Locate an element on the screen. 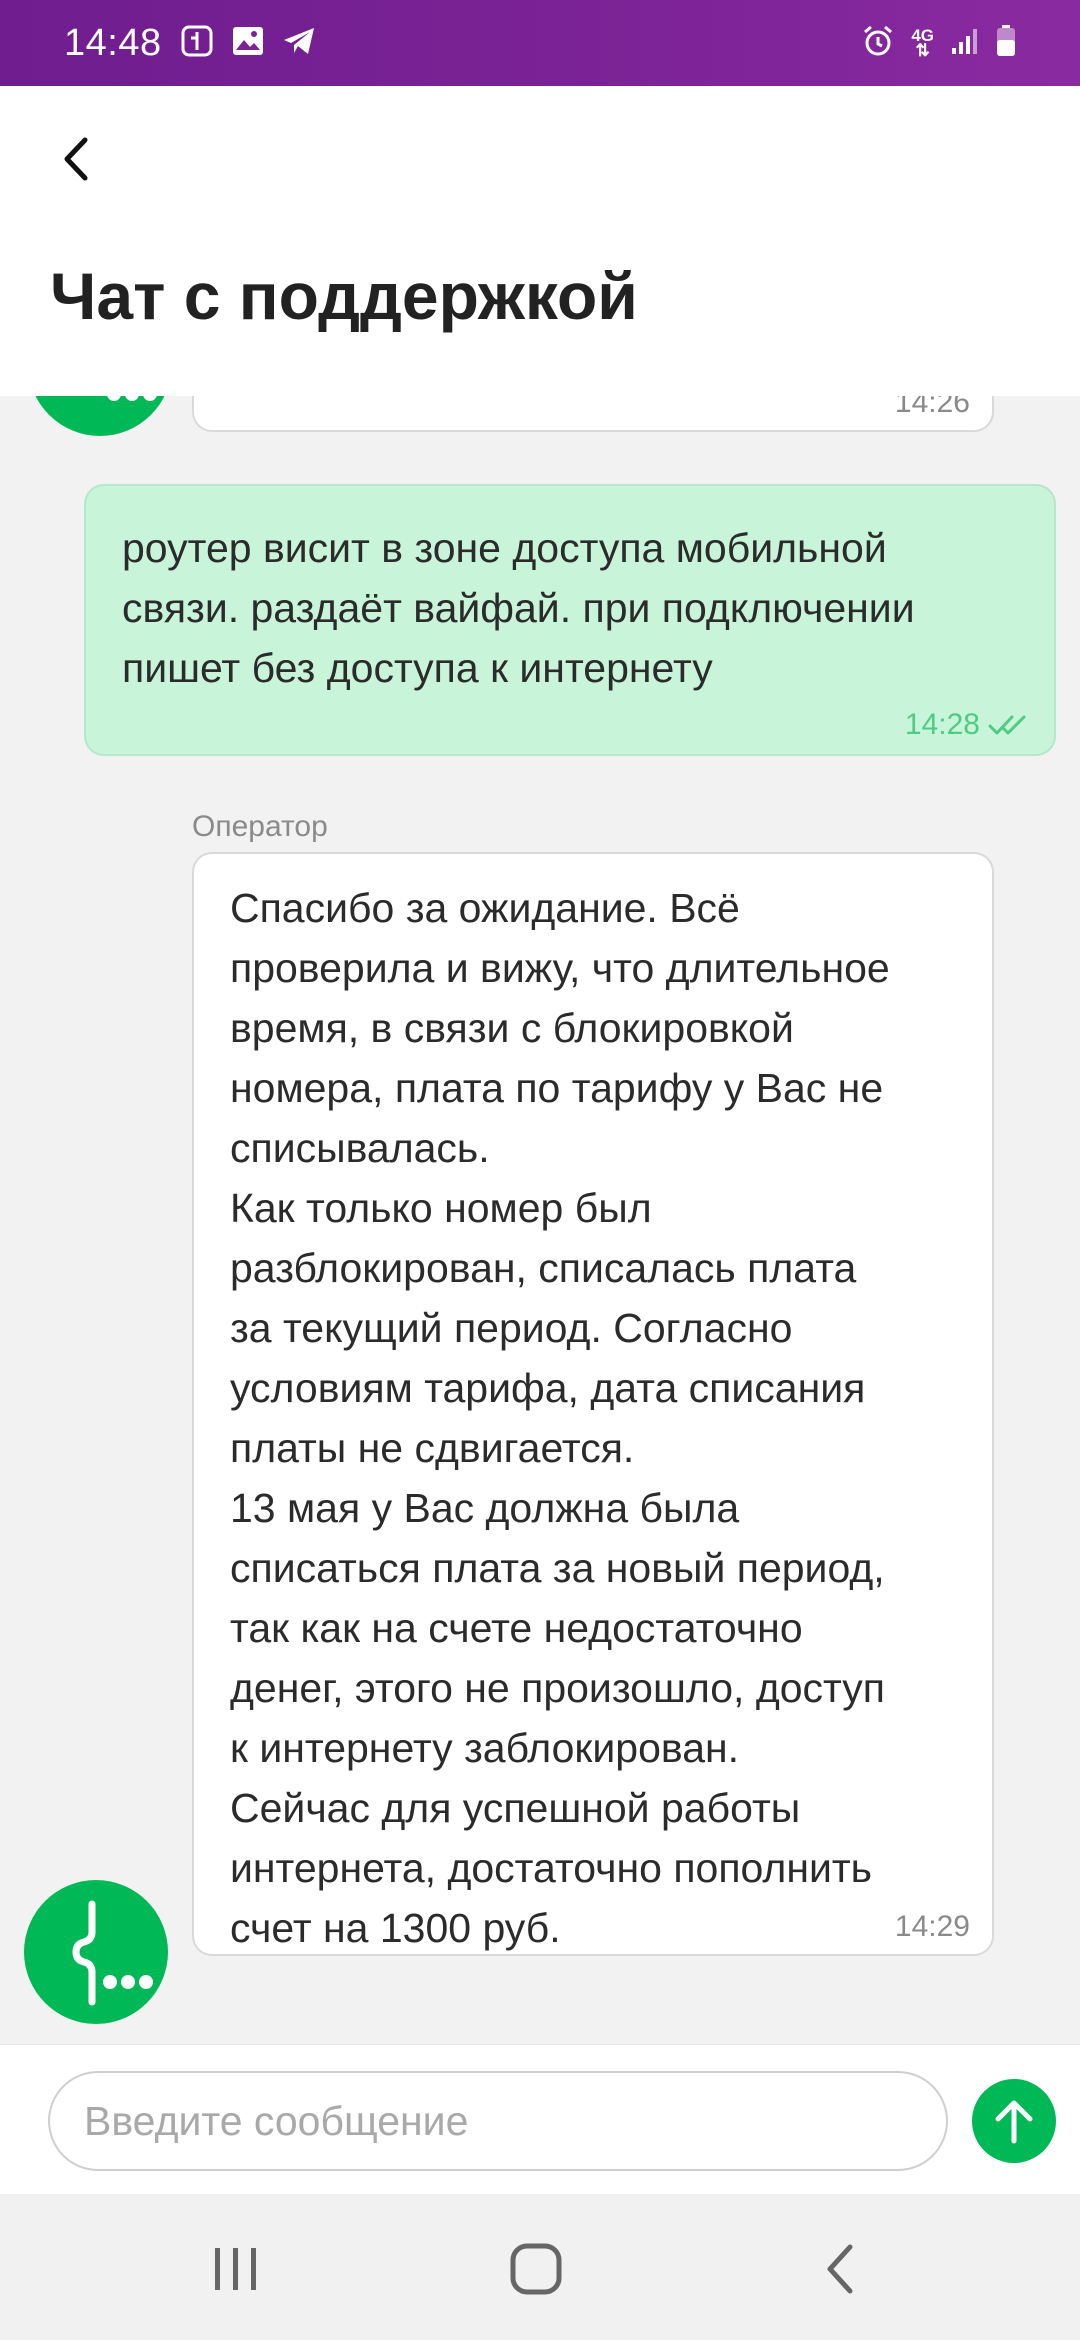  system-icons: 4G ⇅ is located at coordinates (938, 43).